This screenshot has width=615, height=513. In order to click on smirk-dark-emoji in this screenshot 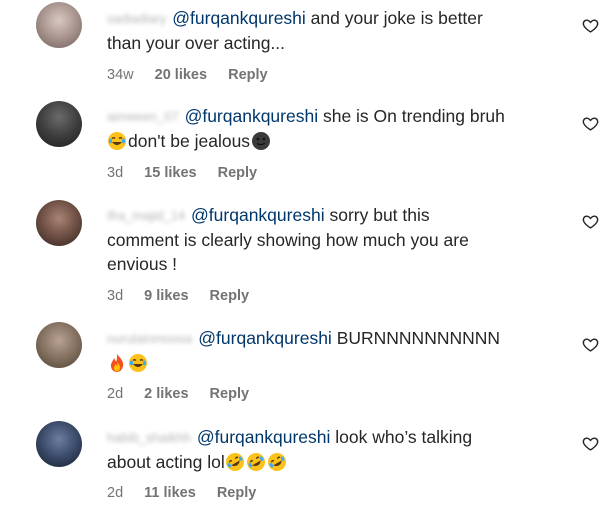, I will do `click(261, 141)`.